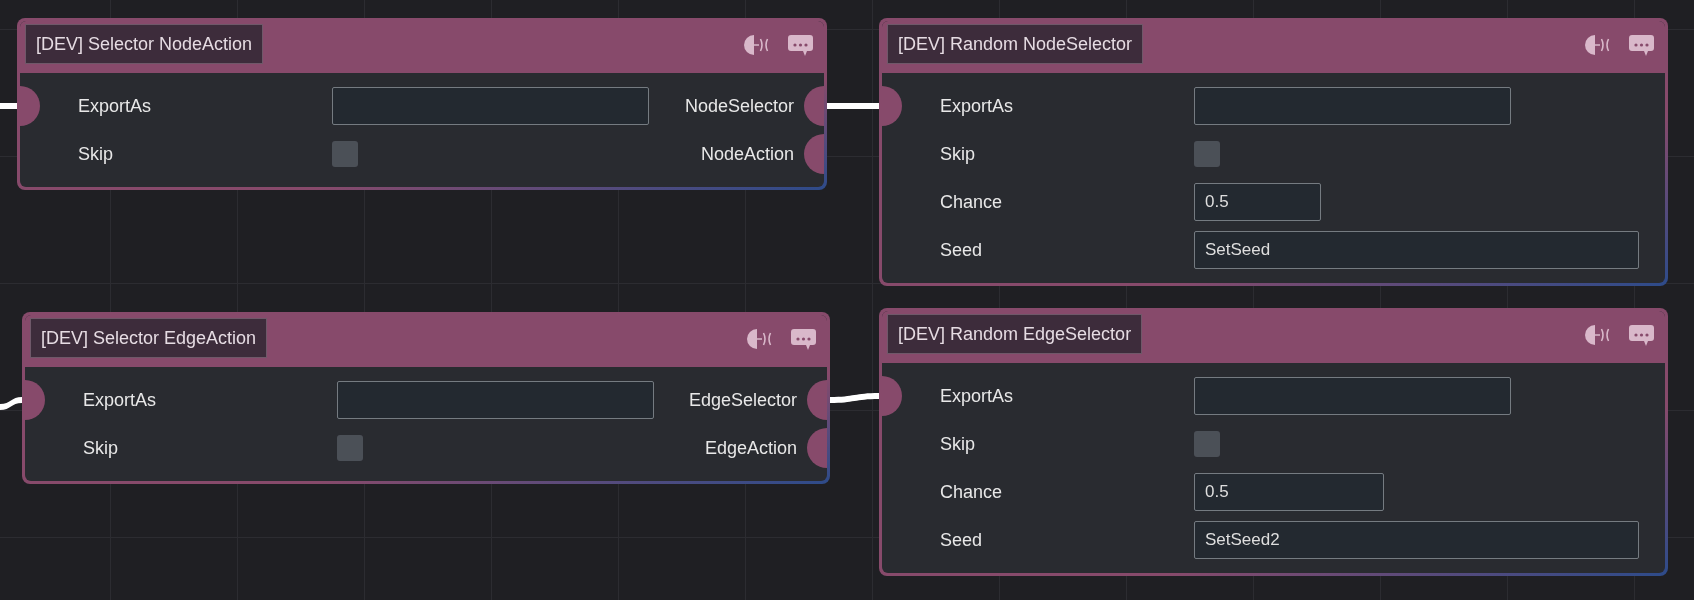  Describe the element at coordinates (1015, 44) in the screenshot. I see `node-title: [DEV] Random NodeSelector` at that location.